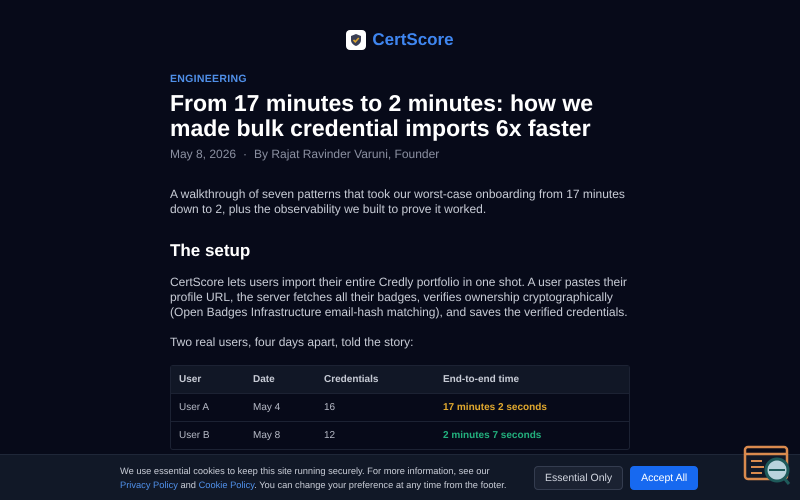 Image resolution: width=800 pixels, height=500 pixels. What do you see at coordinates (399, 297) in the screenshot?
I see `body-paragraph: CertScore lets users import their entire Credly portfolio in one shot. A user pastes their profile URL, the server fetches all their badges, verifies ownership cryptographically (Open Badges Infrastructure email-hash matching), and saves the verified credentials.` at bounding box center [399, 297].